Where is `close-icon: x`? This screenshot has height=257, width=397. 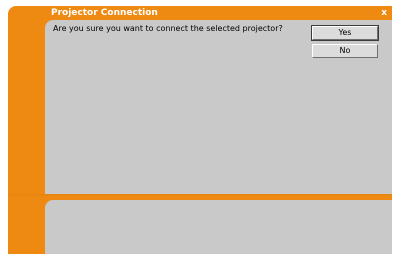
close-icon: x is located at coordinates (384, 13).